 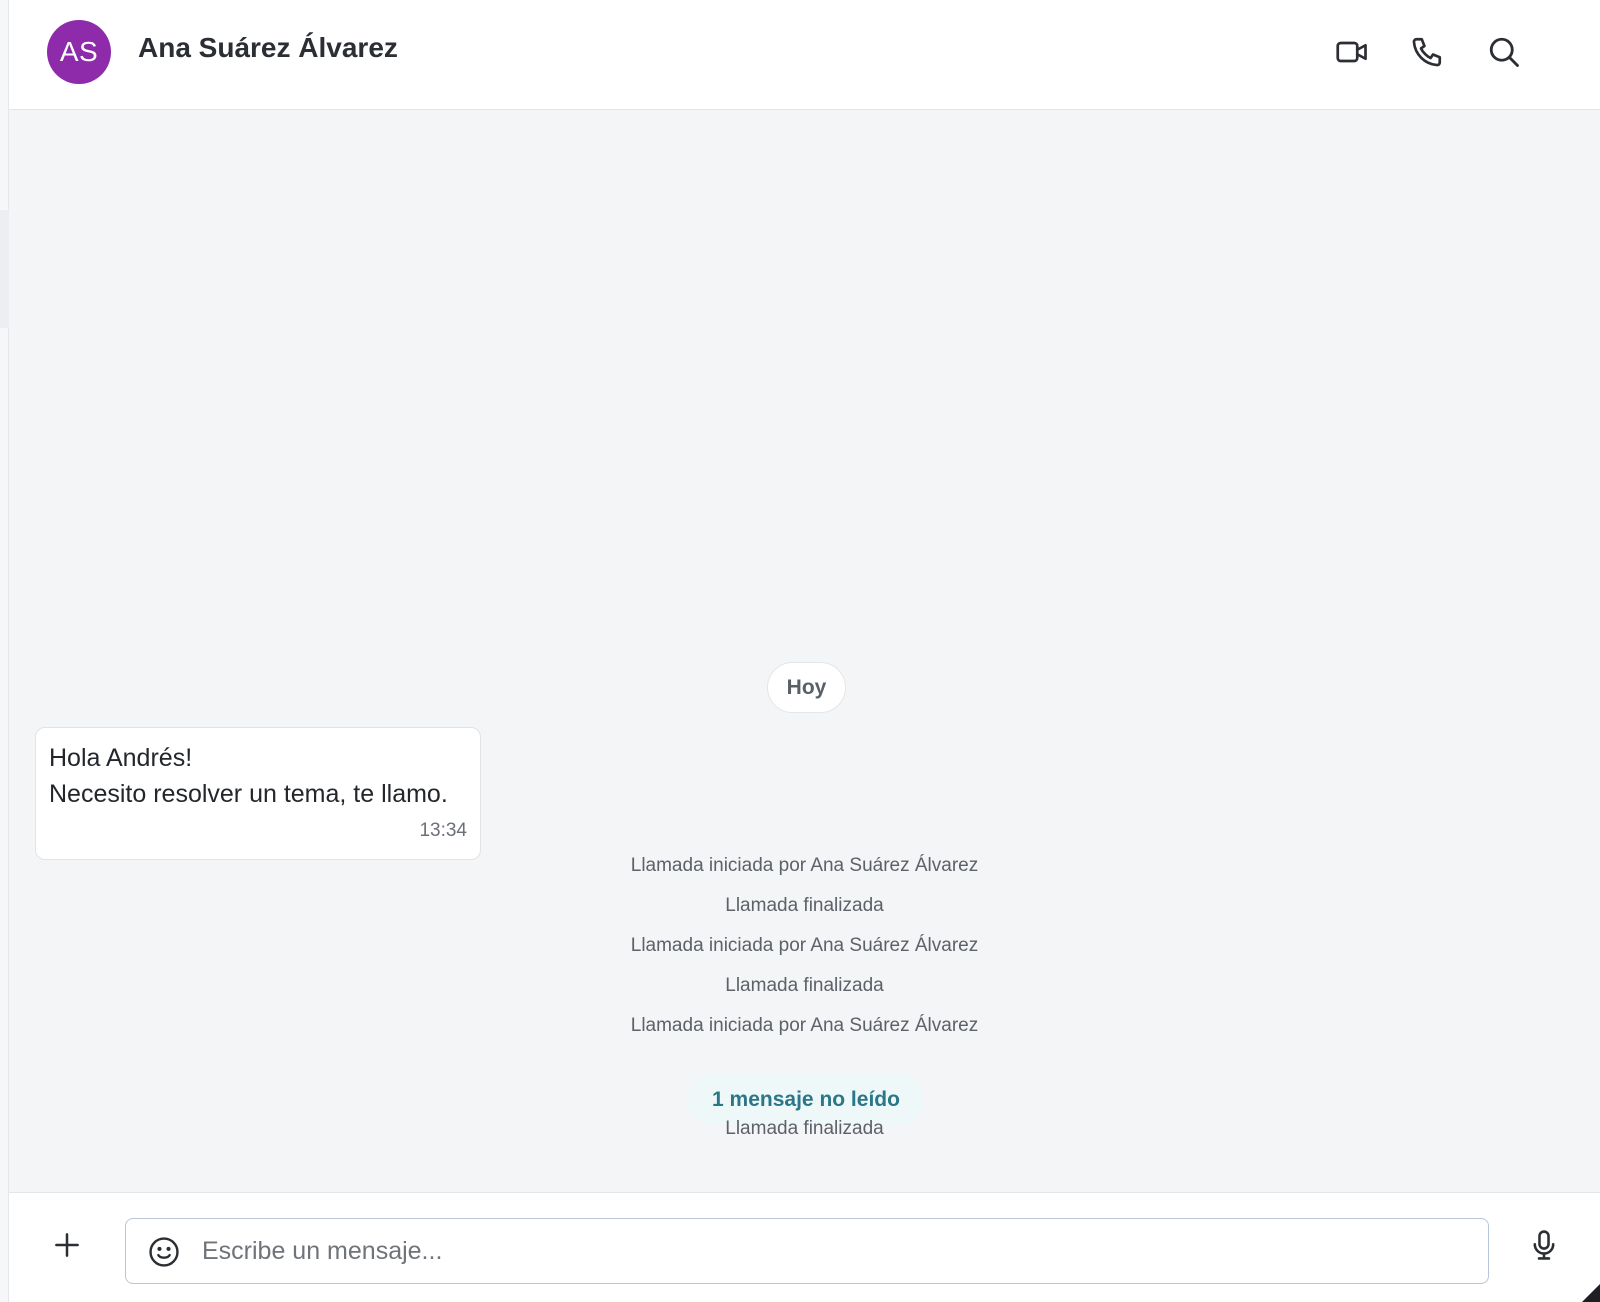 I want to click on message-text-line: Necesito resolver un tema, te llamo., so click(x=248, y=794).